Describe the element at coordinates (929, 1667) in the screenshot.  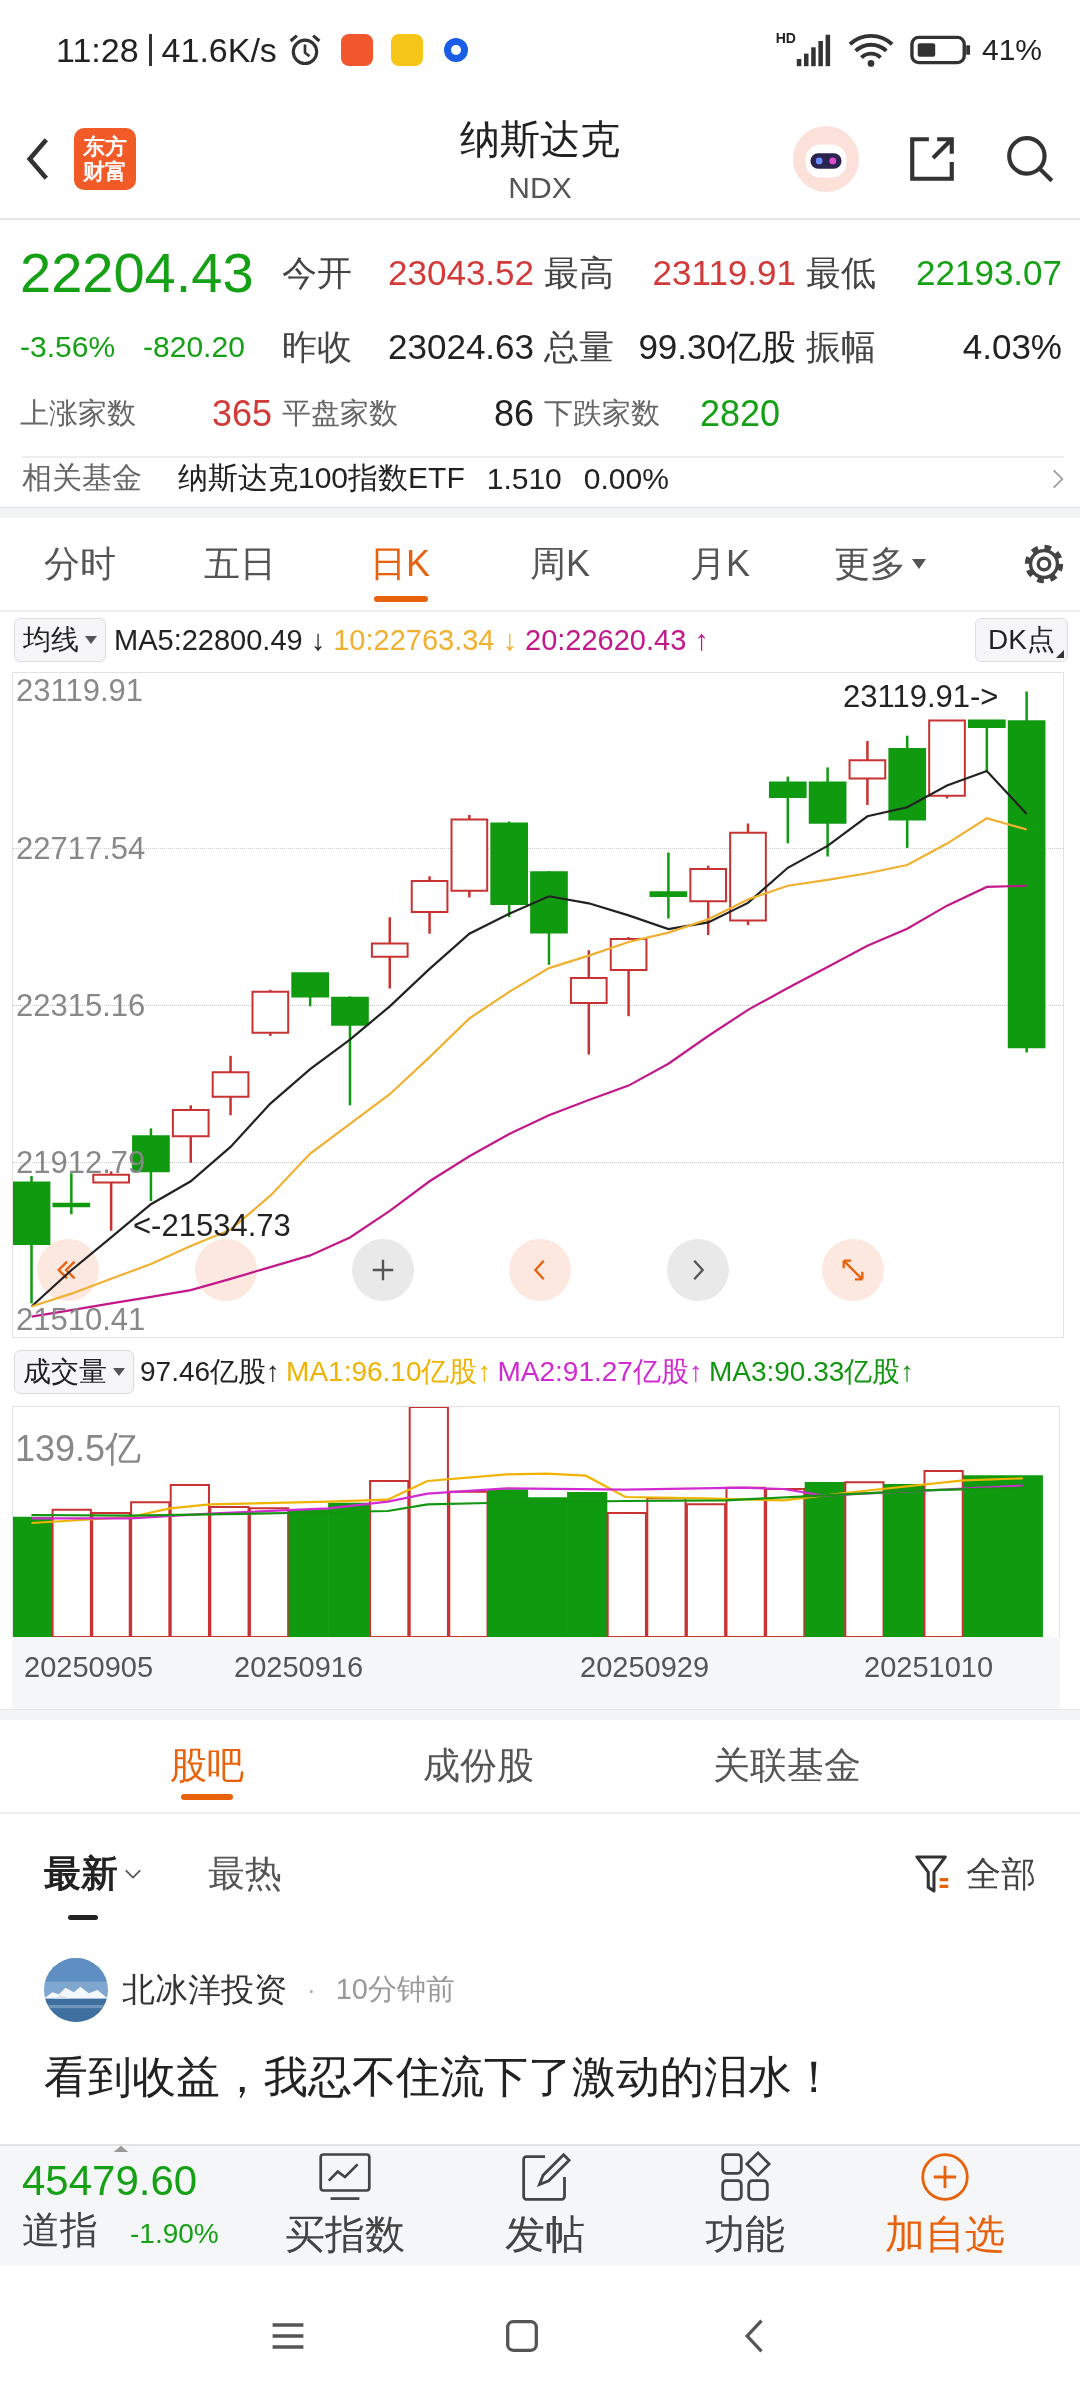
I see `date-label: 20251010` at that location.